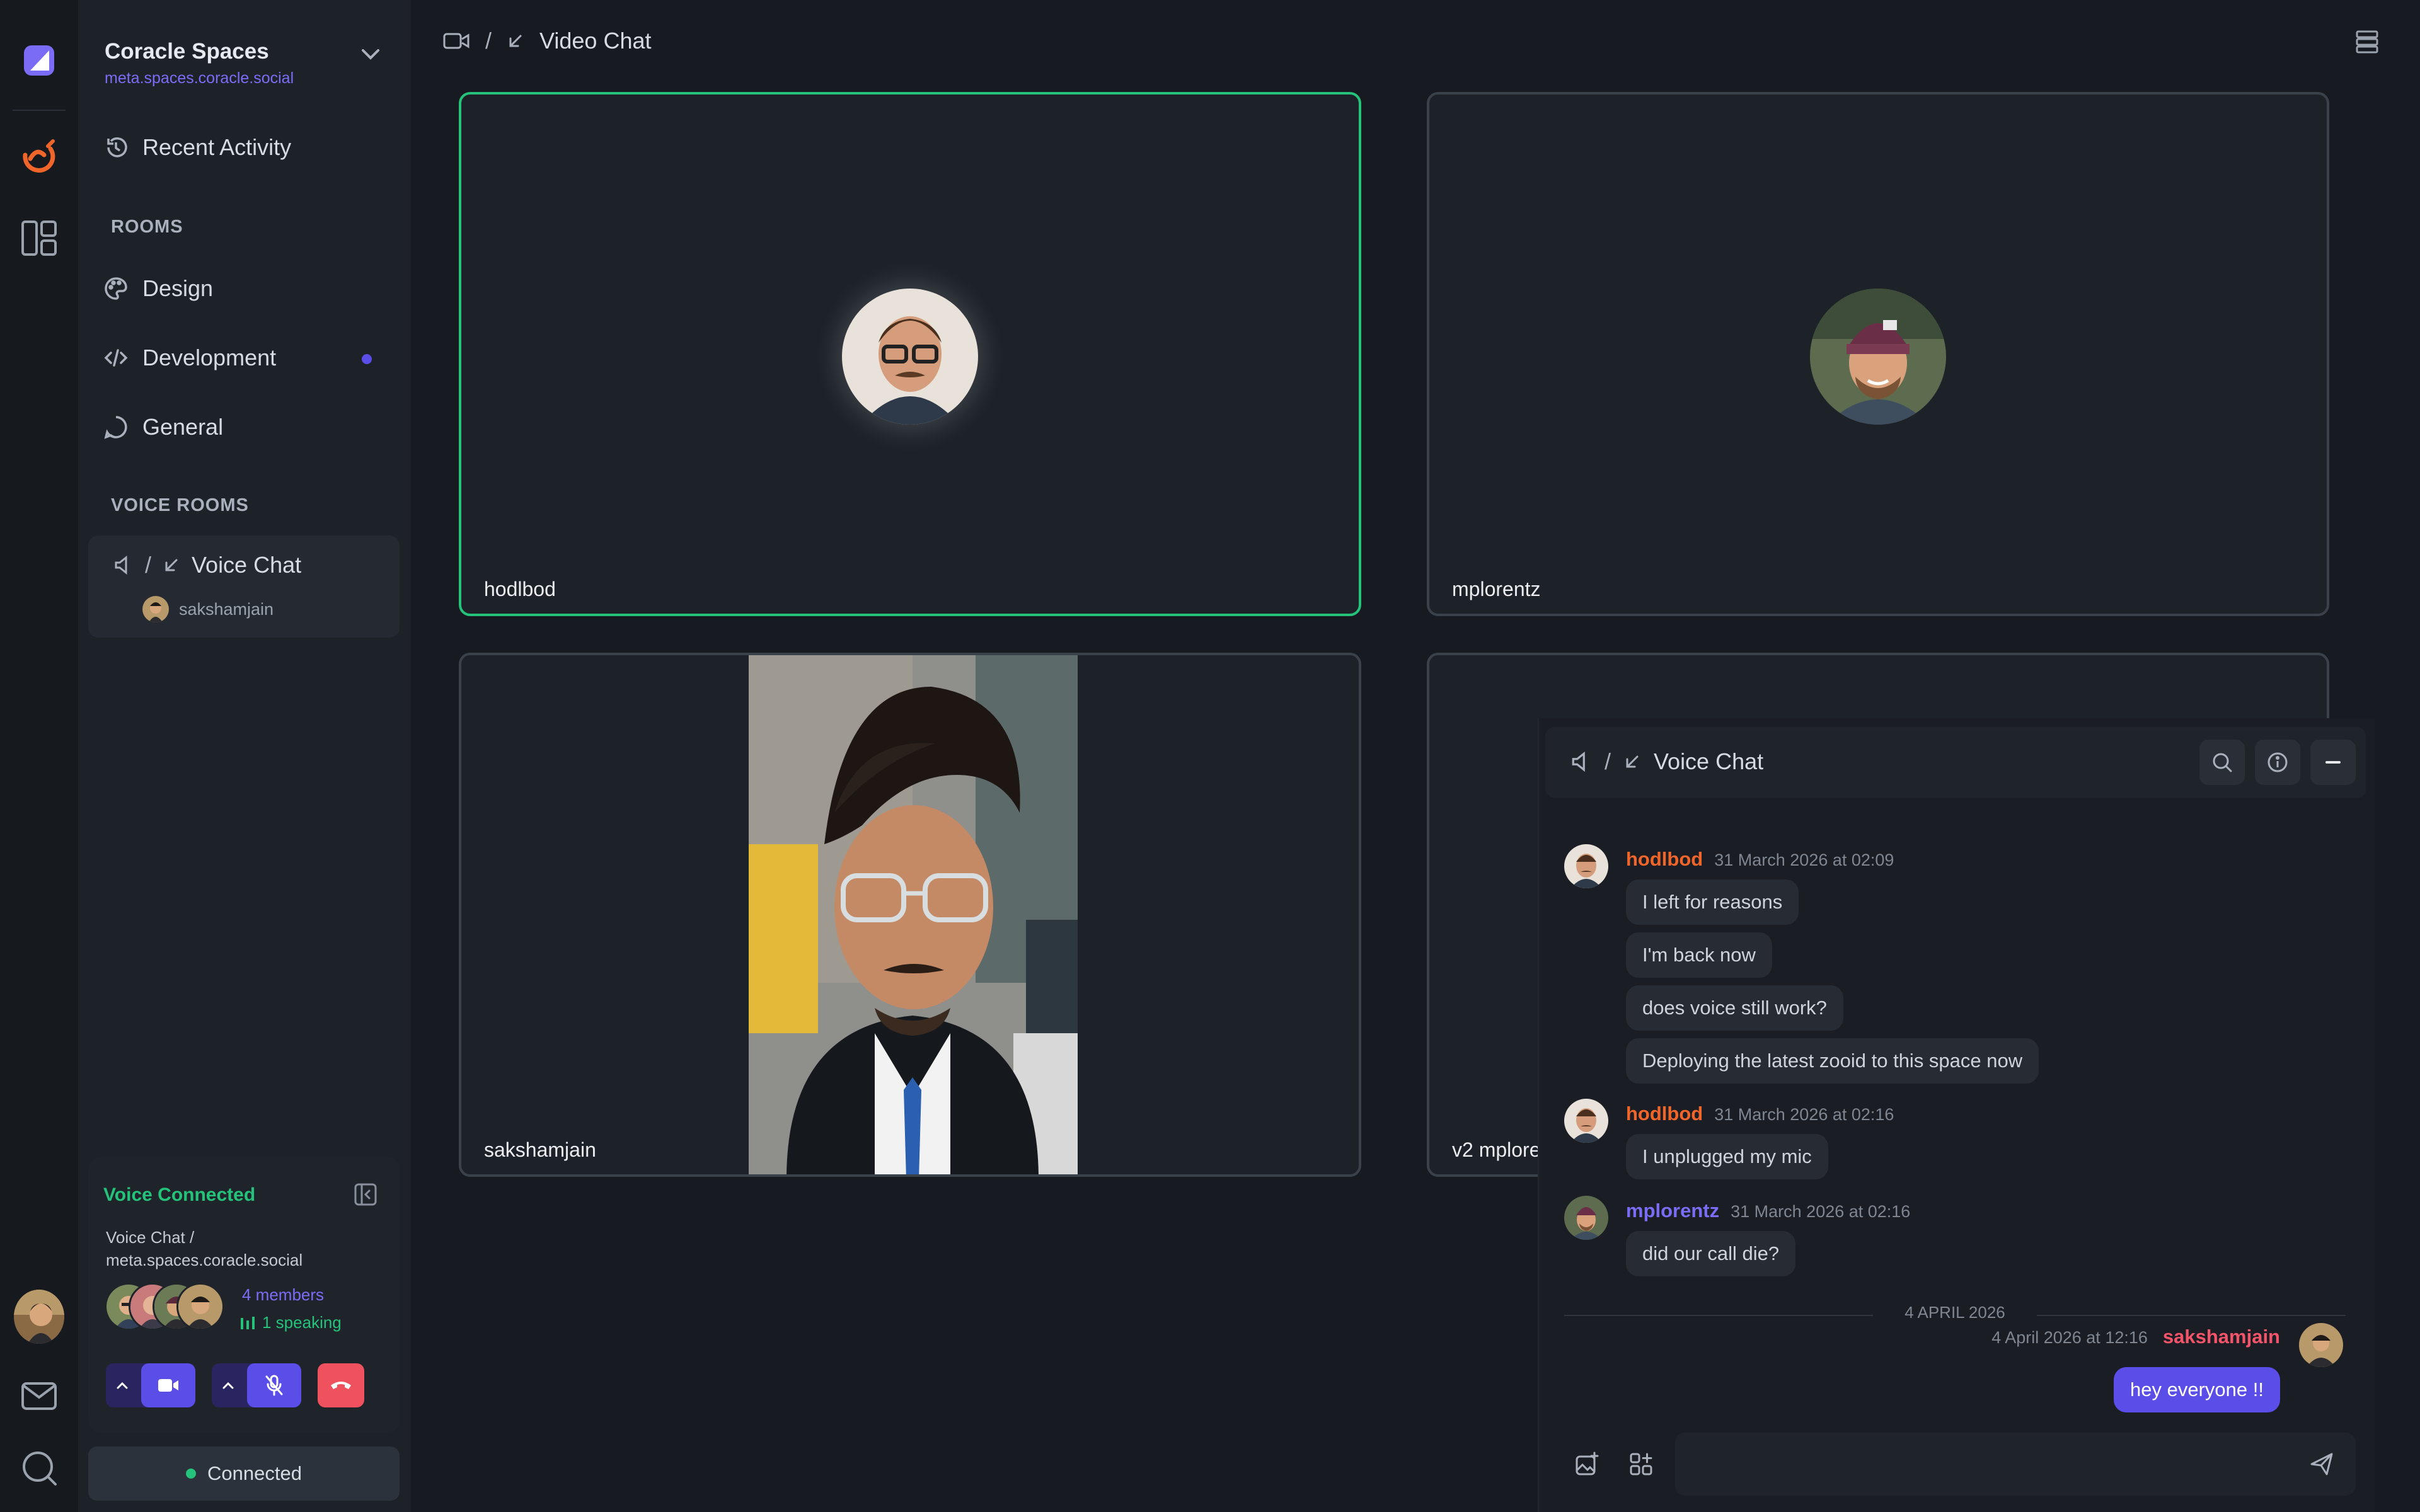  What do you see at coordinates (39, 60) in the screenshot?
I see `app-logo-icon` at bounding box center [39, 60].